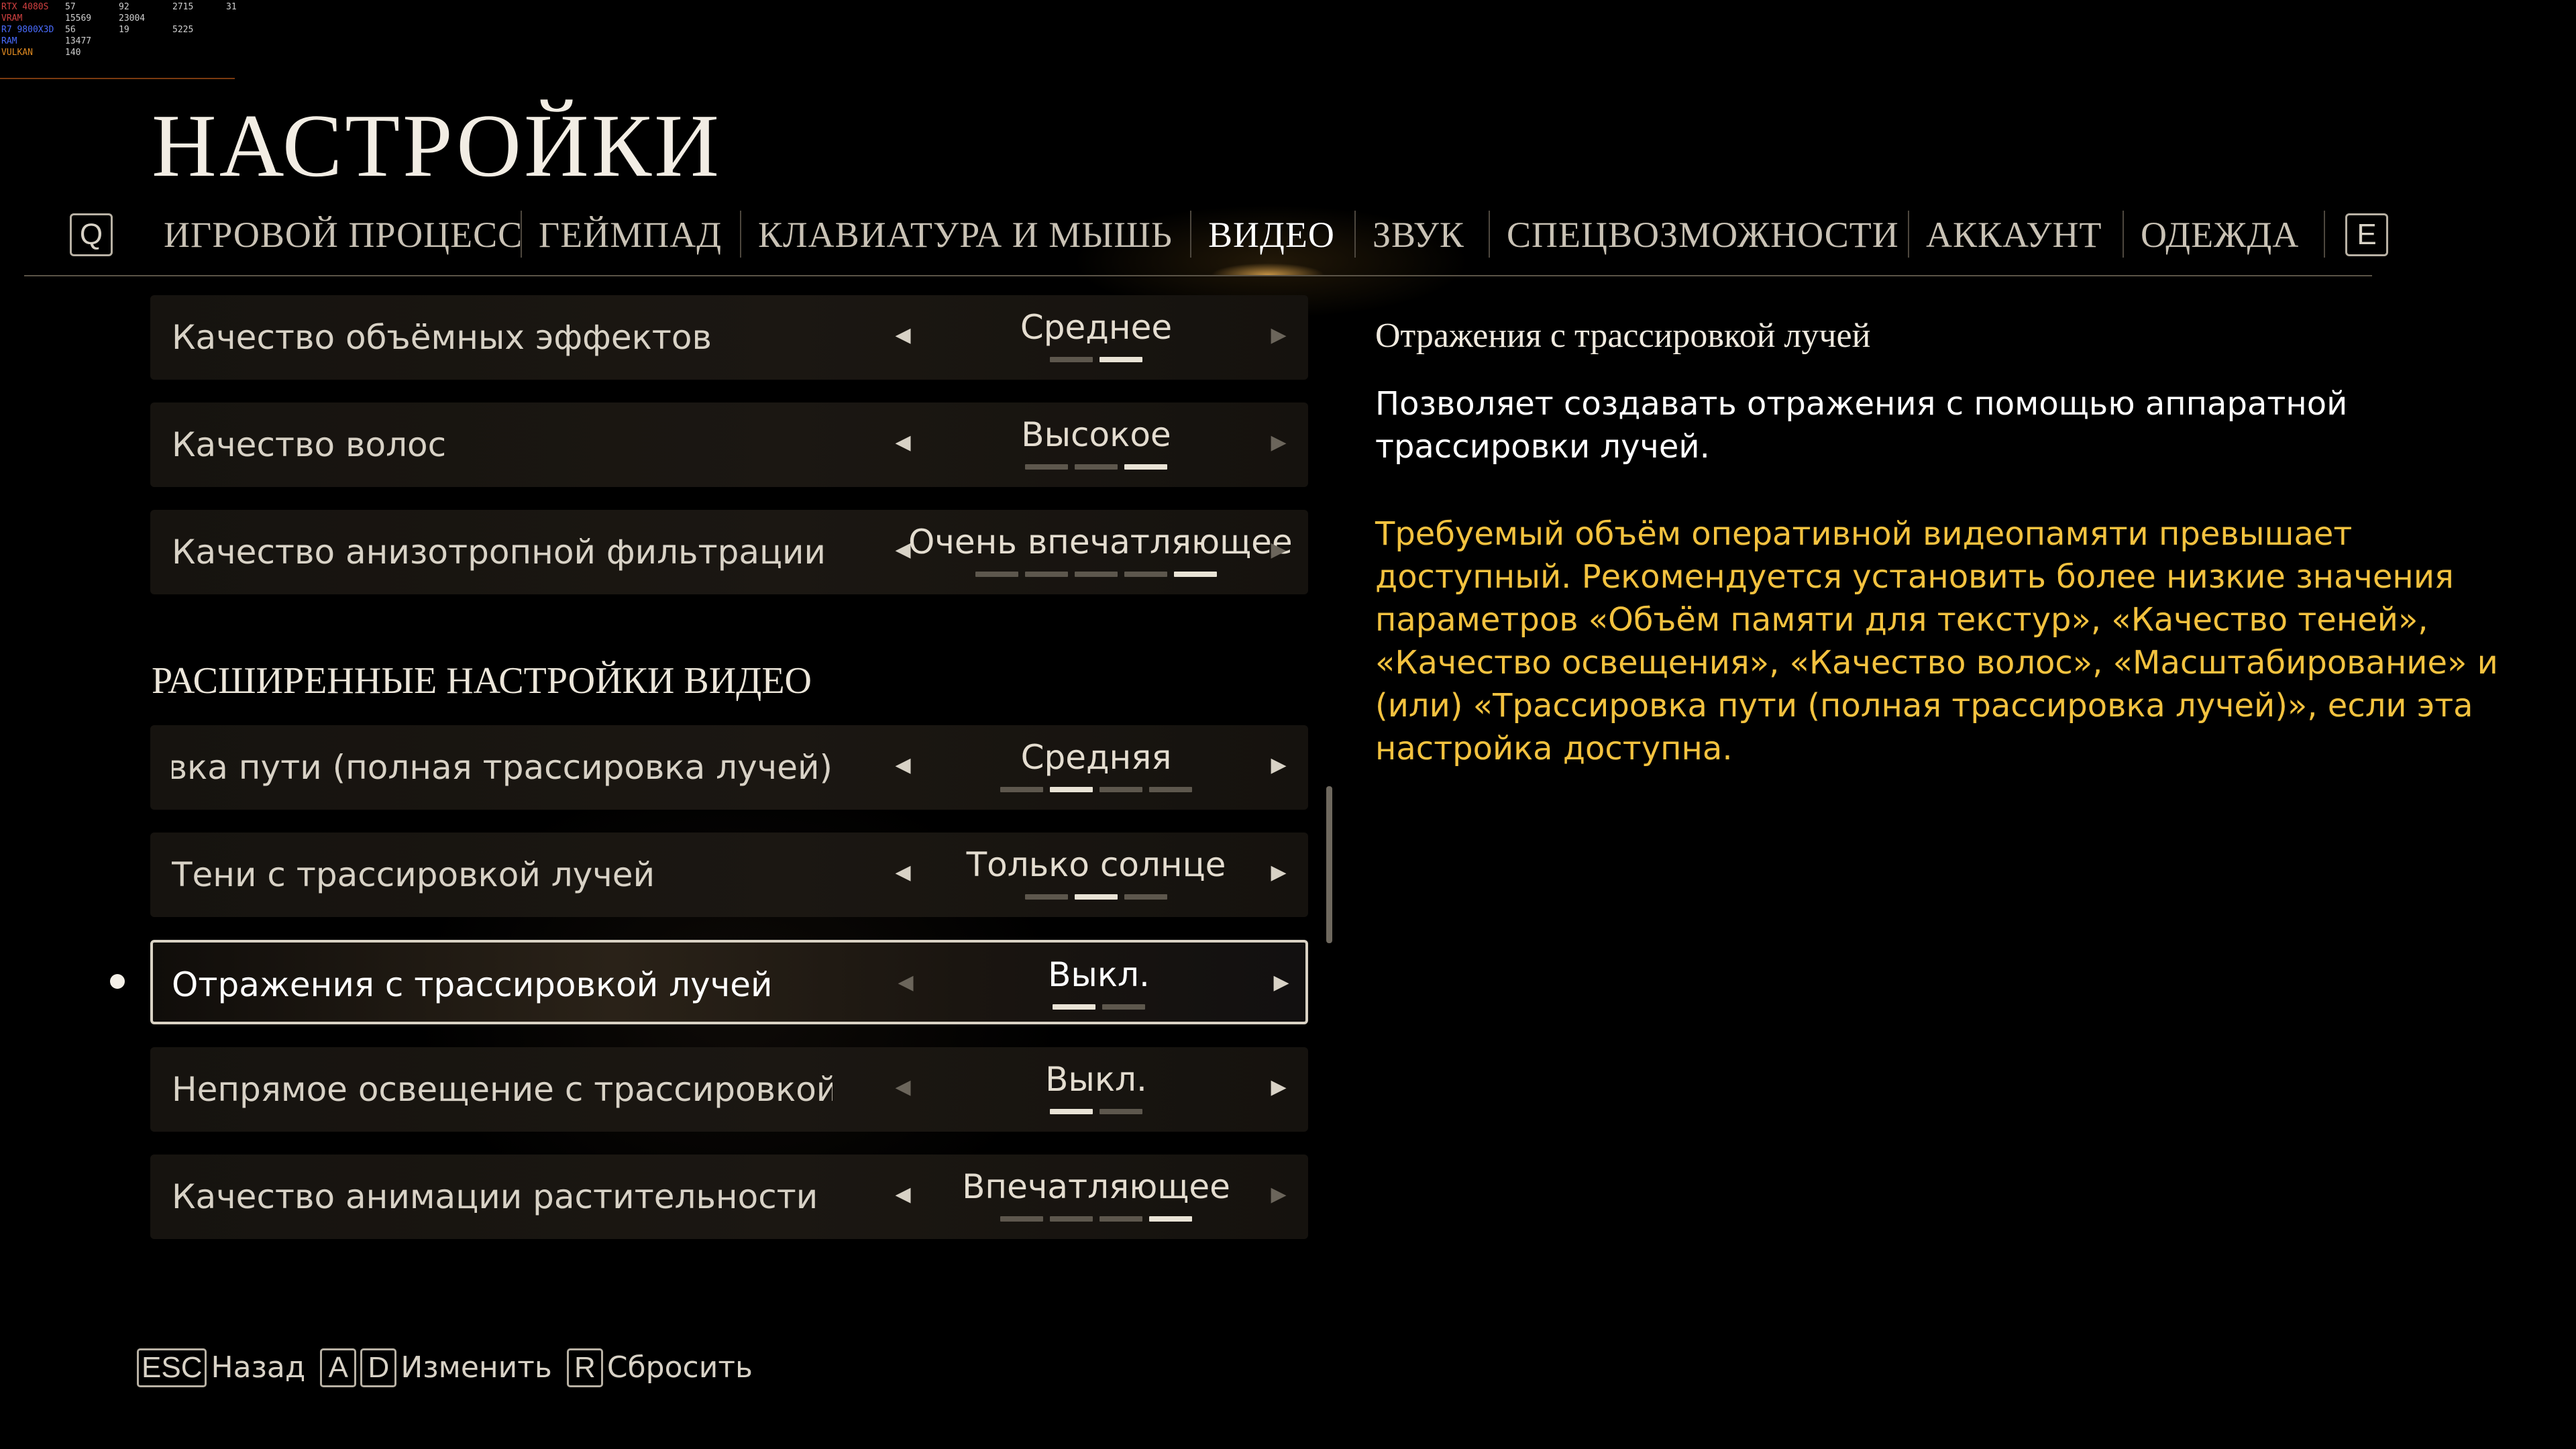 Image resolution: width=2576 pixels, height=1449 pixels. I want to click on setting-label: Качество анимации растительности, so click(502, 1197).